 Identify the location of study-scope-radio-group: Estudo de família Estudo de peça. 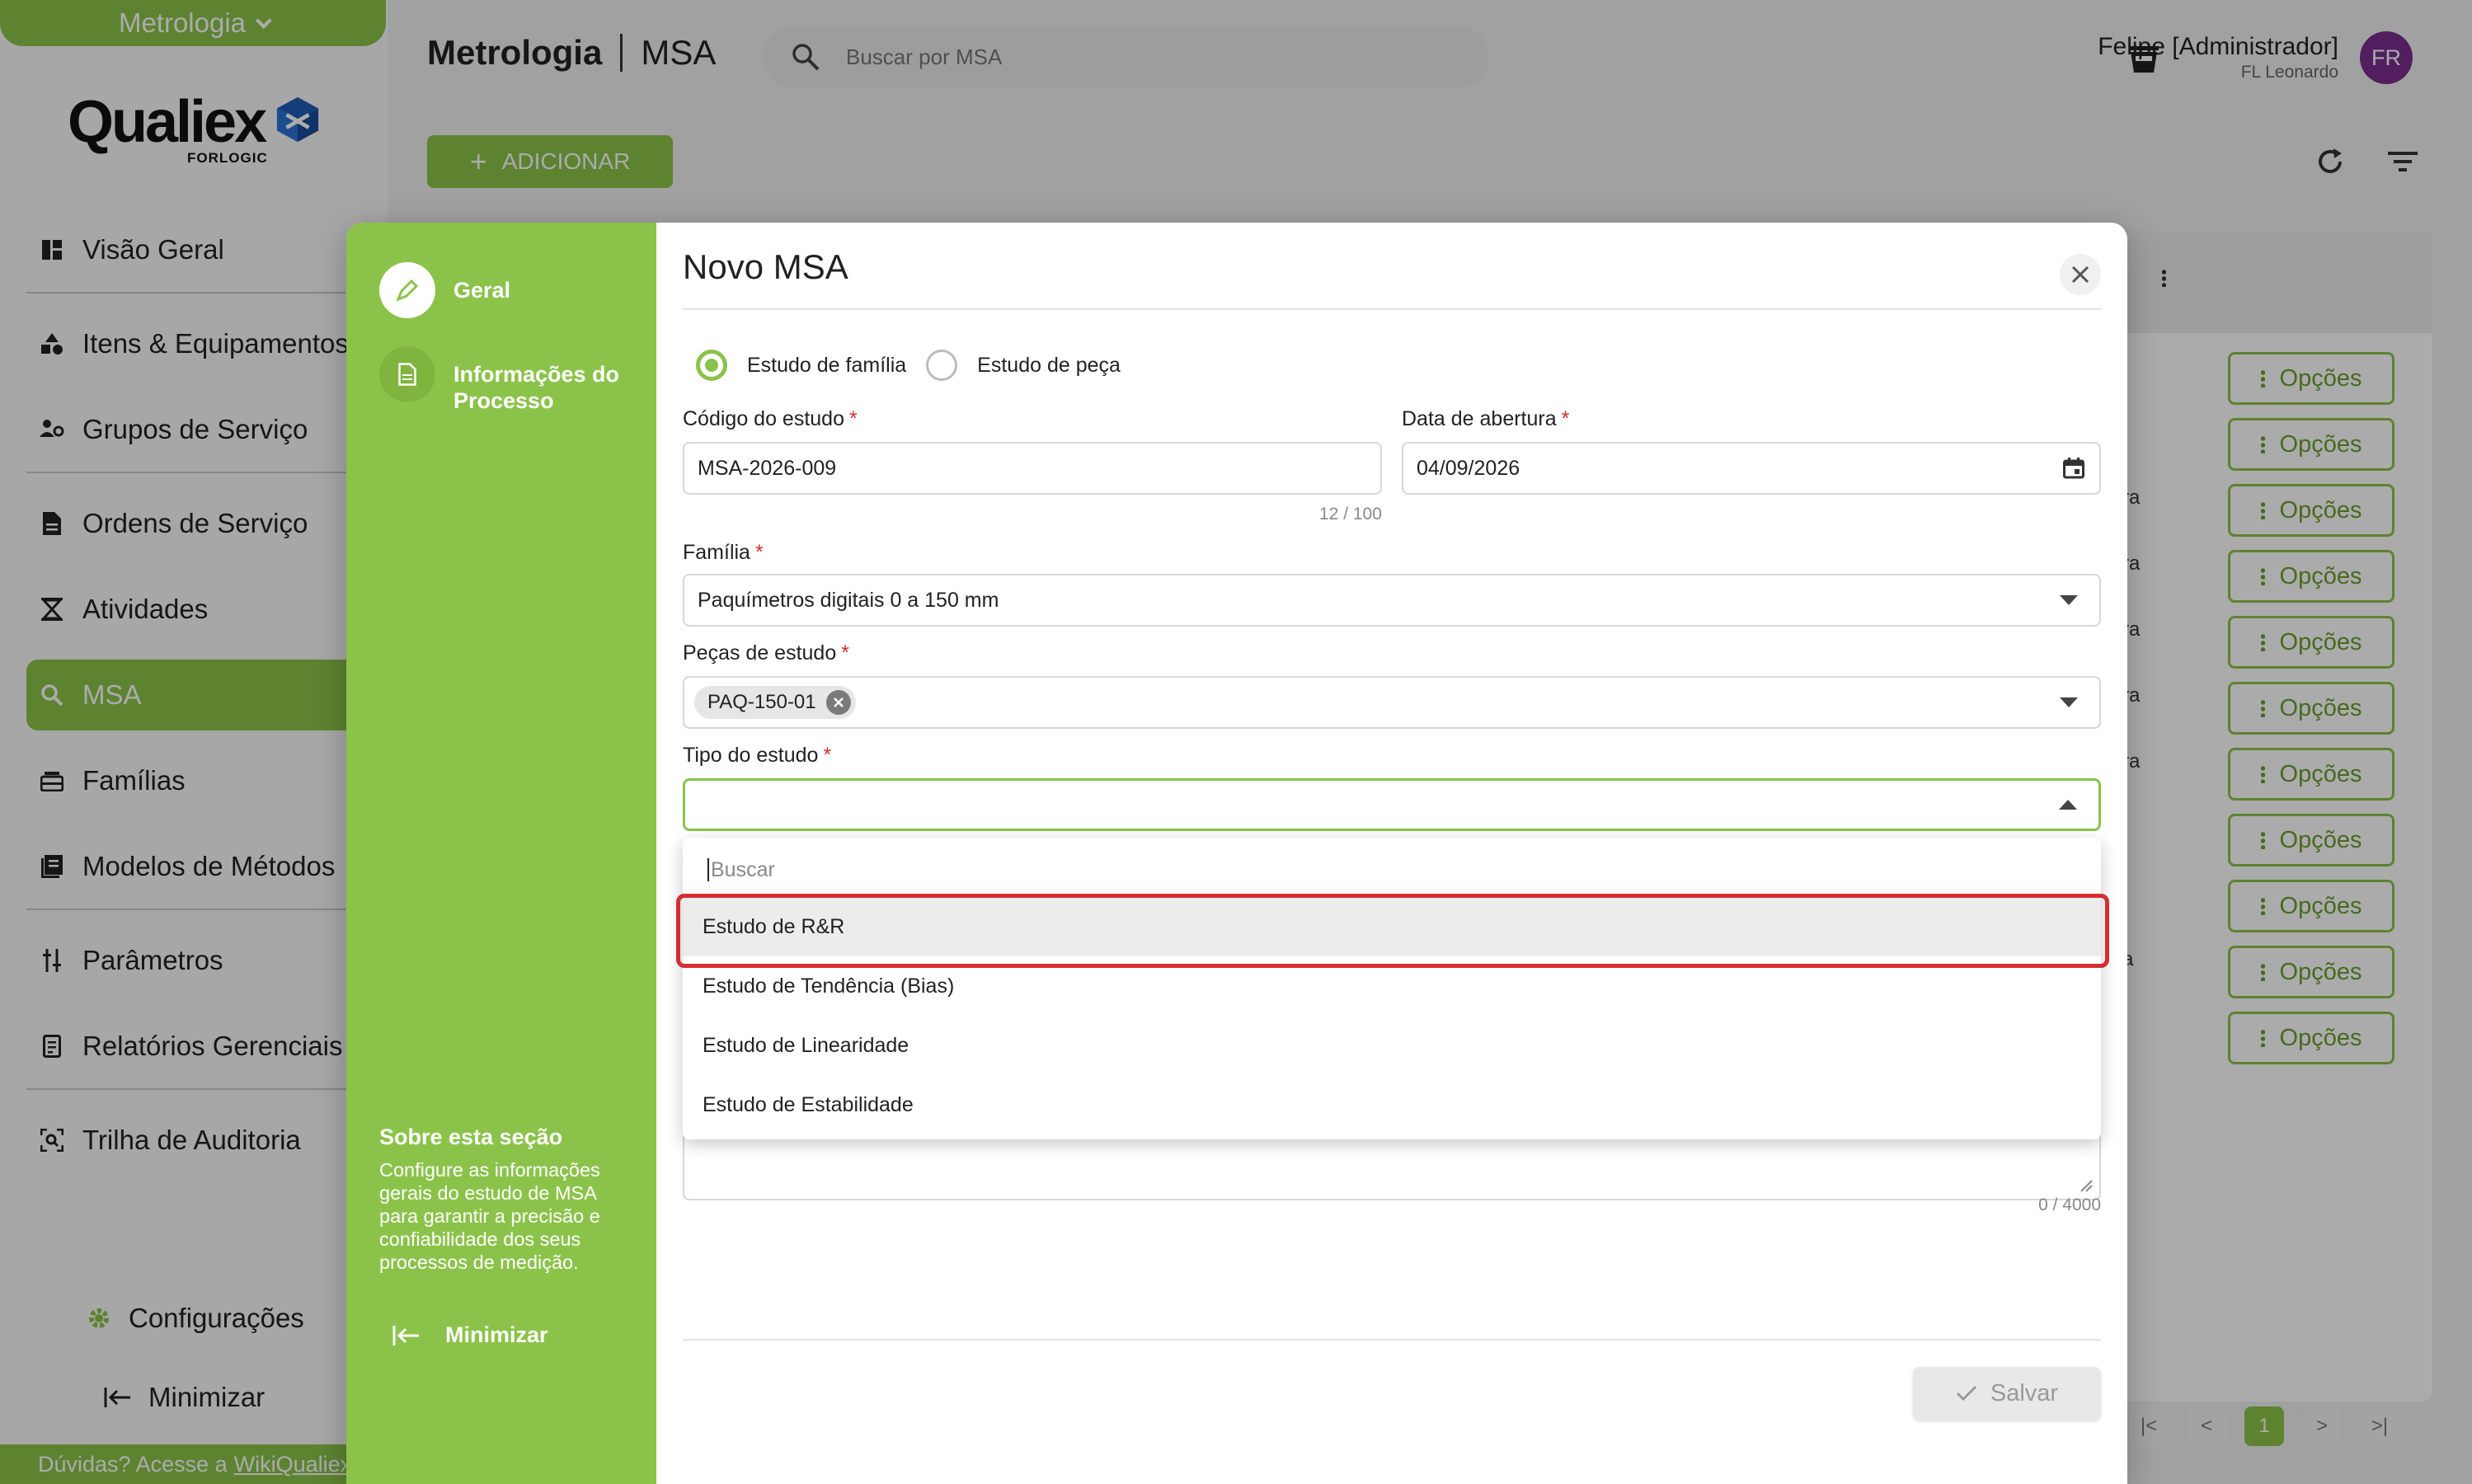
(908, 365).